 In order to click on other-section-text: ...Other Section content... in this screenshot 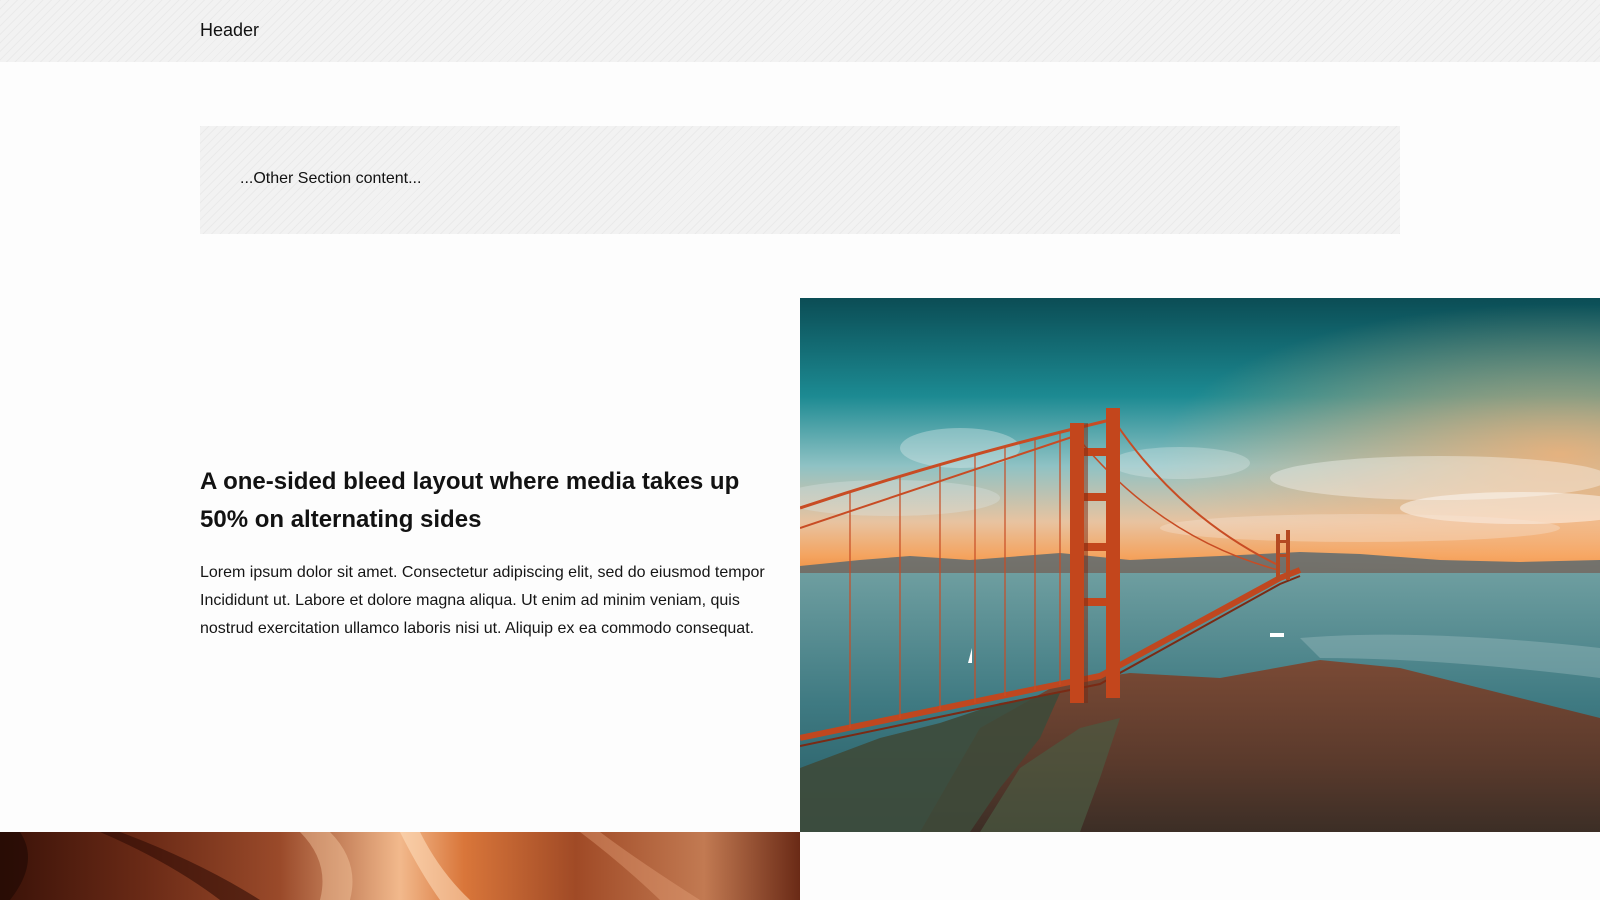, I will do `click(331, 178)`.